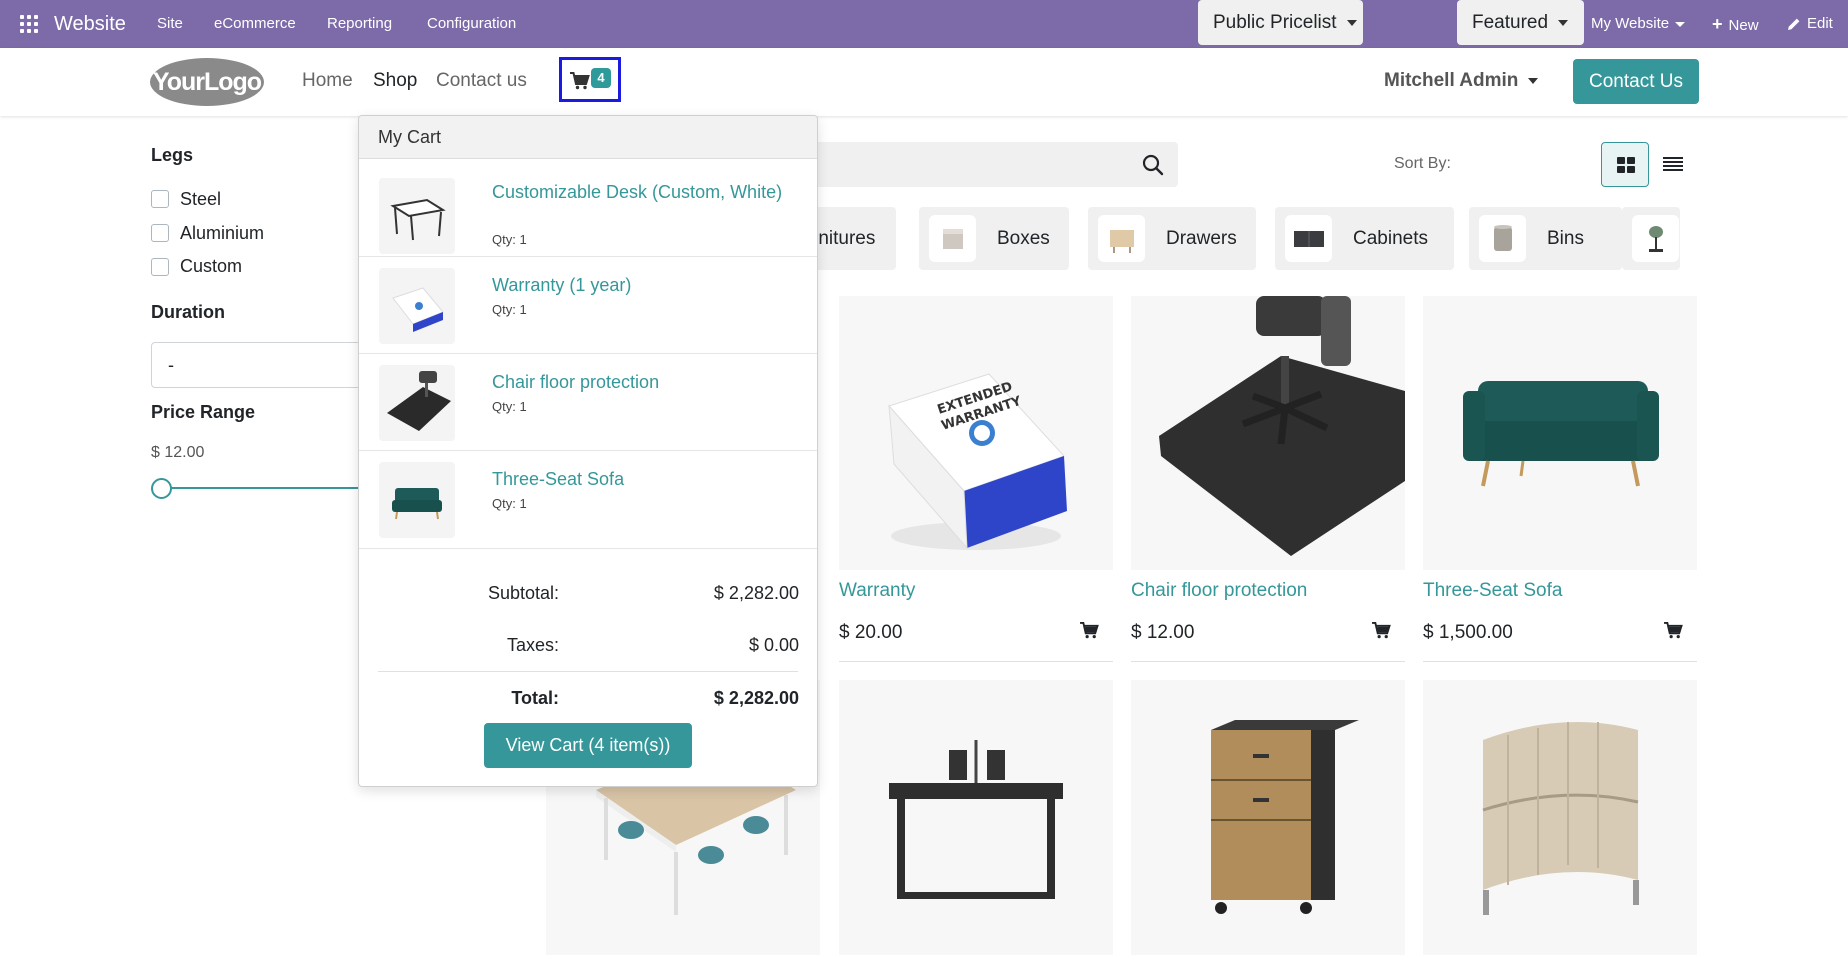 This screenshot has width=1848, height=968. Describe the element at coordinates (532, 645) in the screenshot. I see `cart-taxes-label: Taxes:` at that location.